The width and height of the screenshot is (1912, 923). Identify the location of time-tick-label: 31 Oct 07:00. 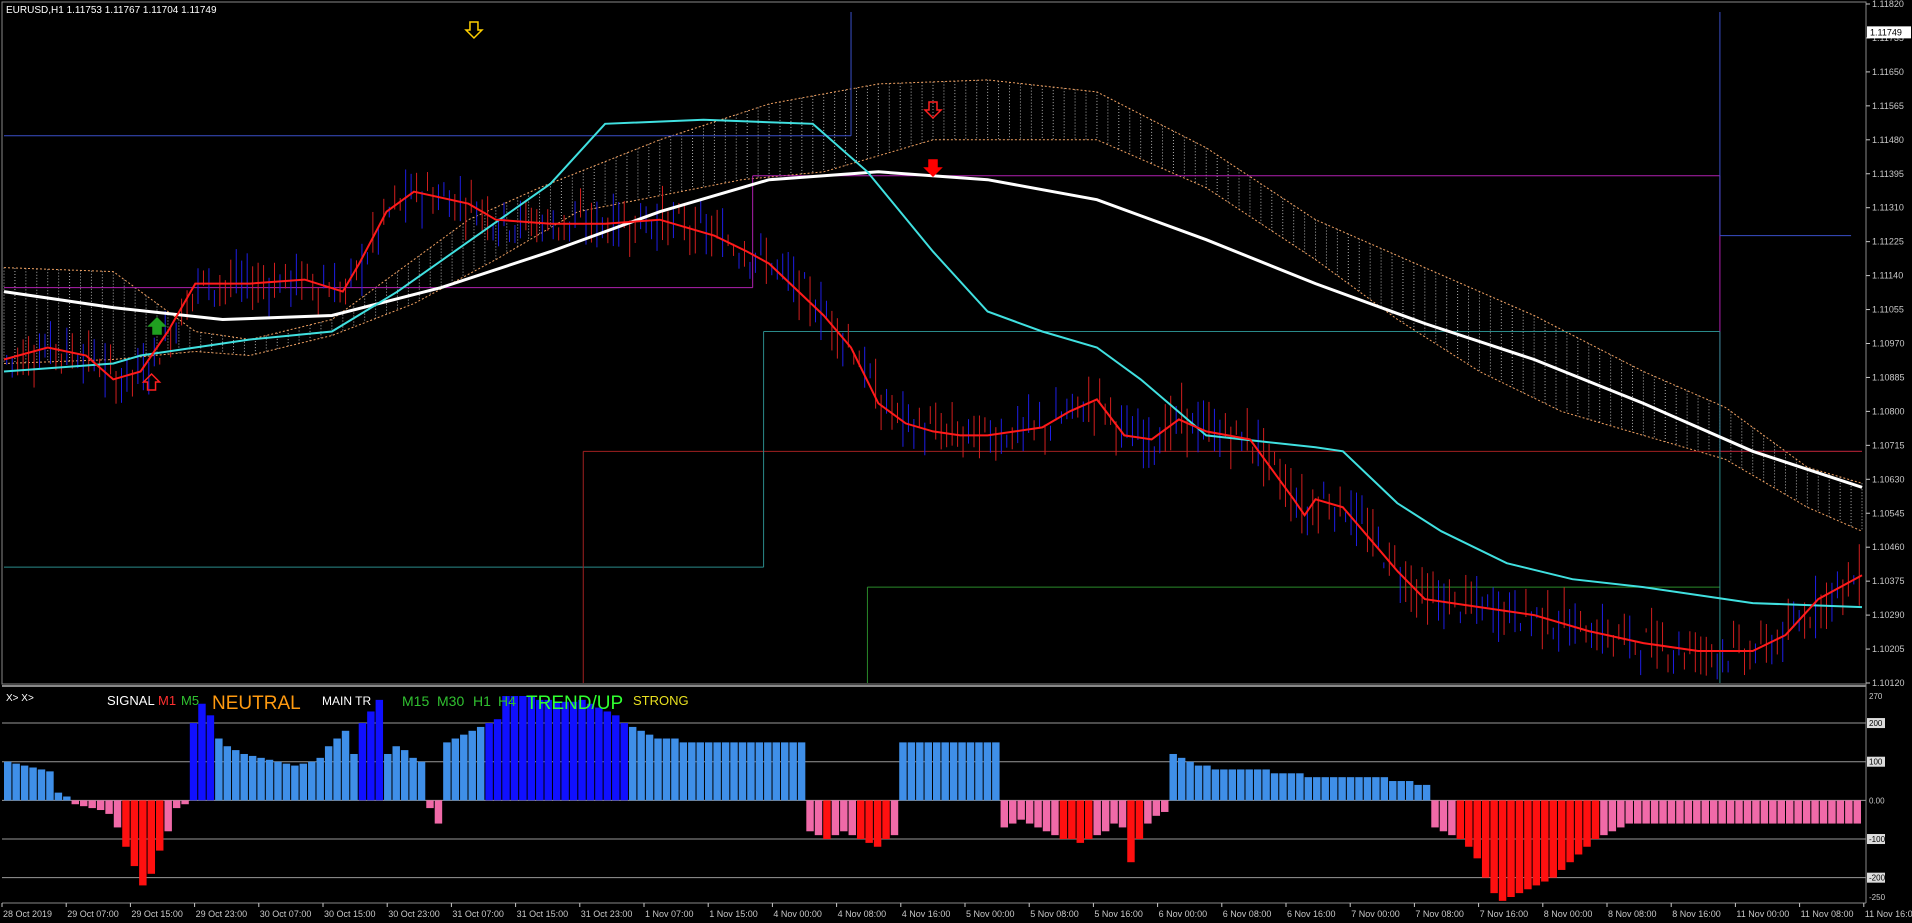
(478, 914).